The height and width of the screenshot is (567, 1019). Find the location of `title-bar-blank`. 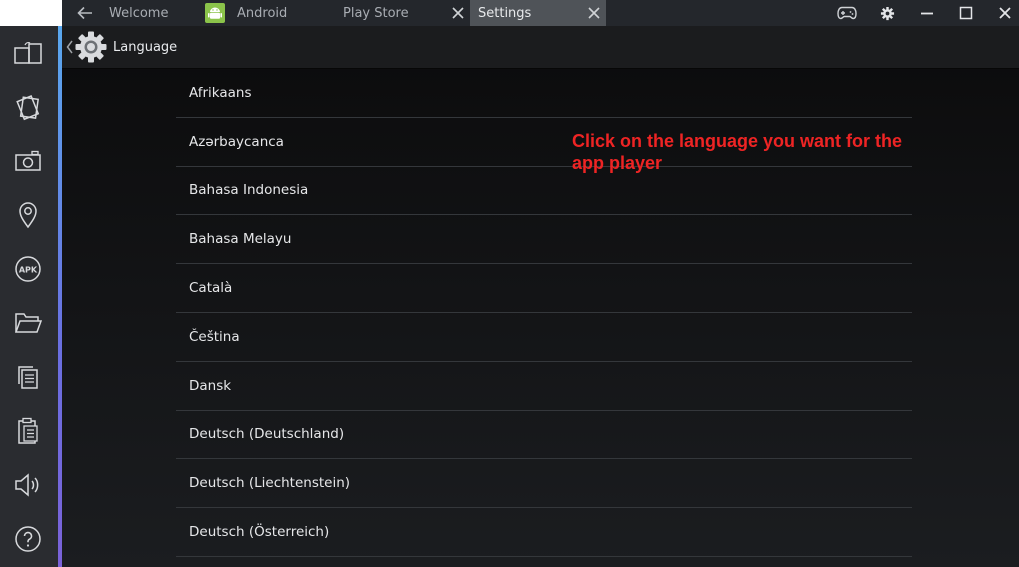

title-bar-blank is located at coordinates (31, 13).